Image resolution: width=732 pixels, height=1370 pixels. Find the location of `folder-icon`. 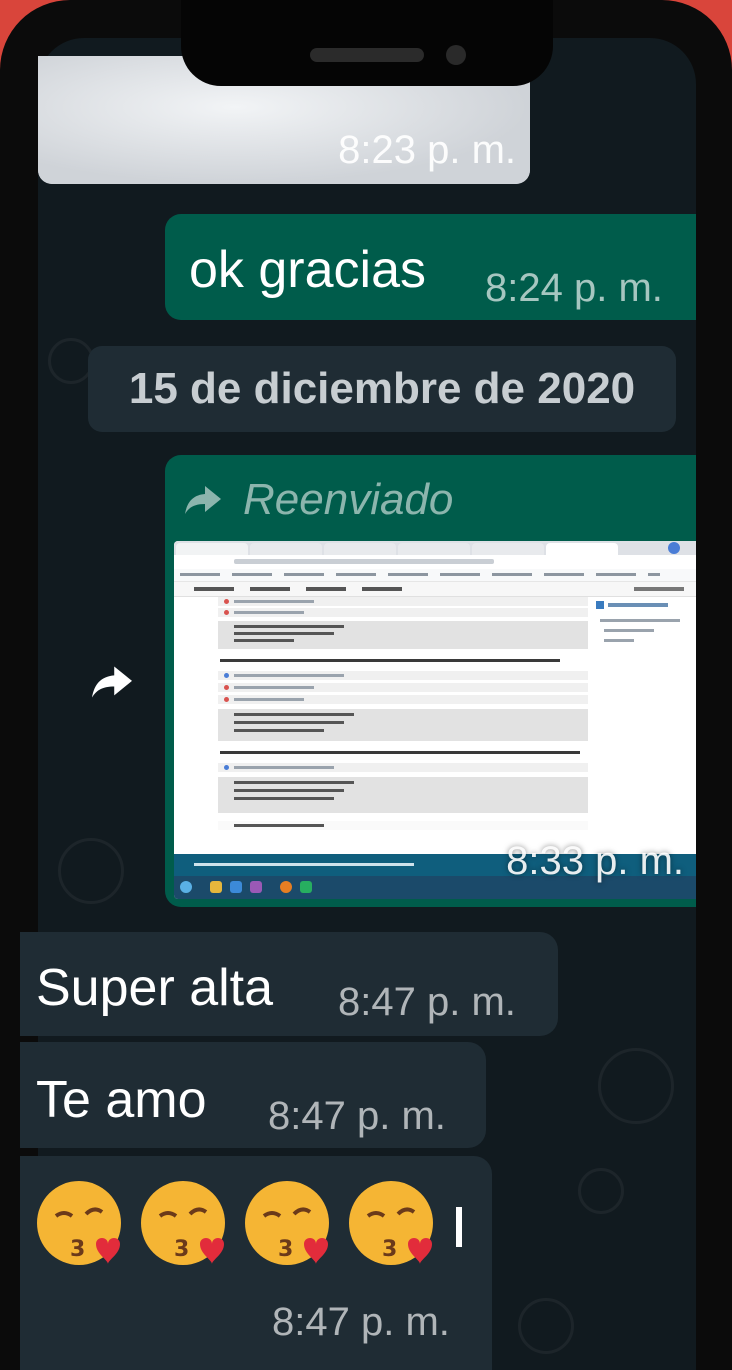

folder-icon is located at coordinates (216, 887).